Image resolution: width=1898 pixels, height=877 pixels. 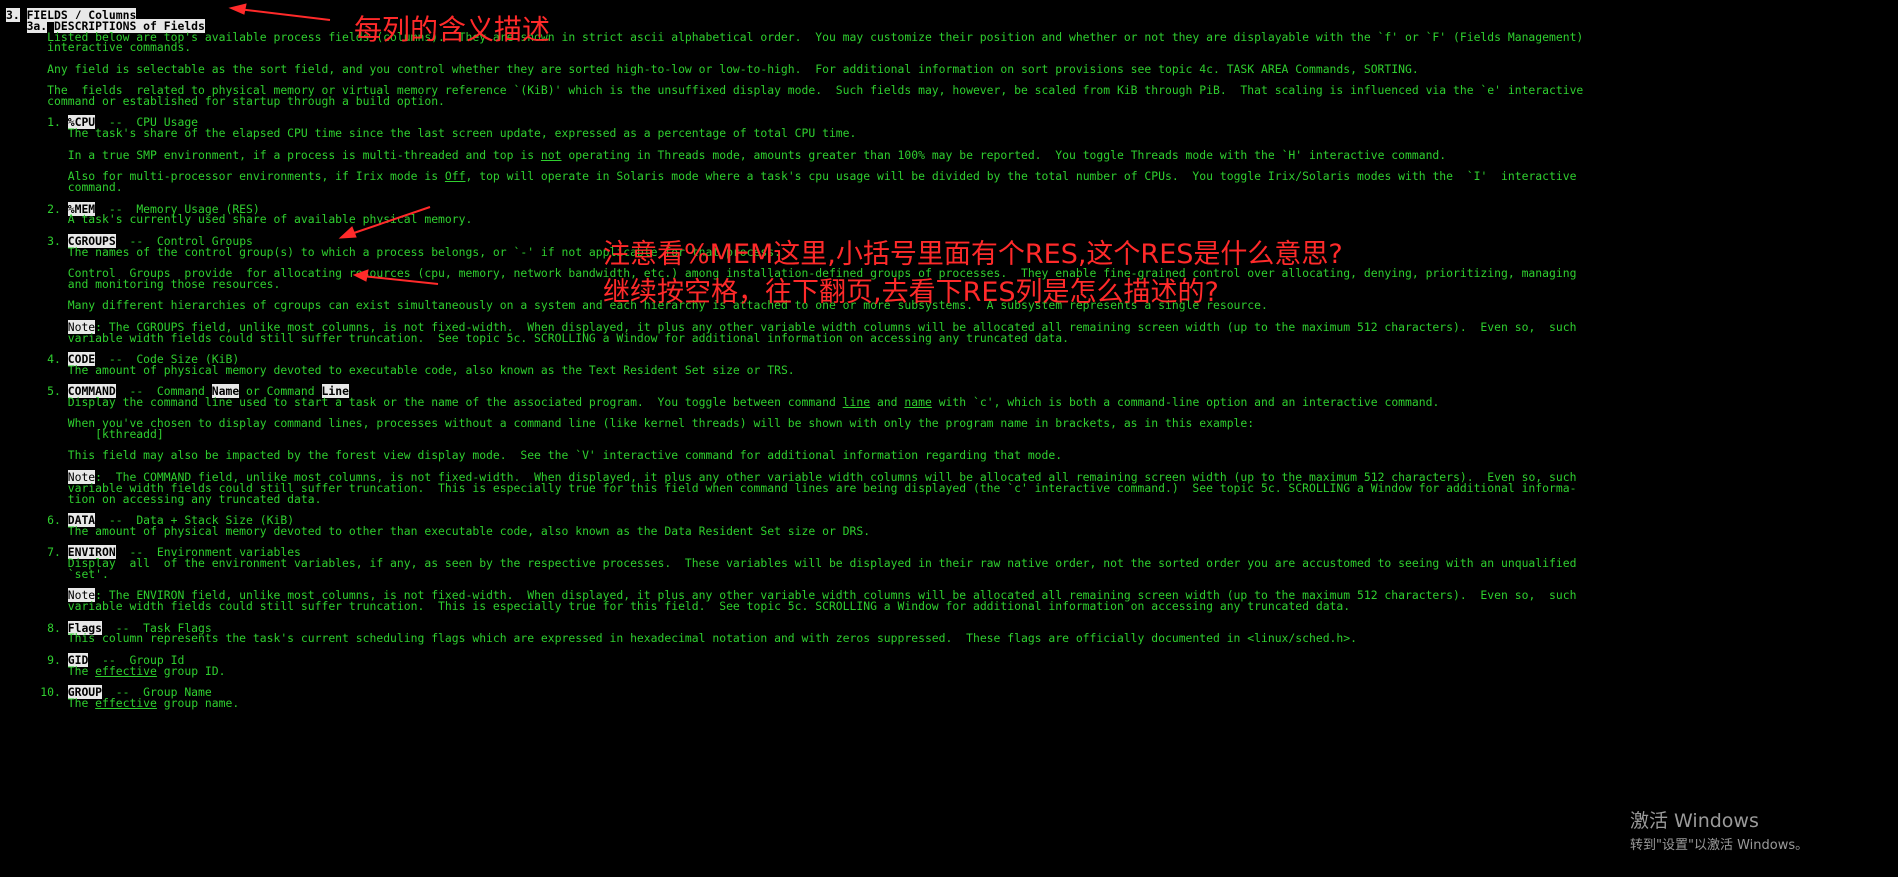 I want to click on annotation-arrows, so click(x=333, y=144).